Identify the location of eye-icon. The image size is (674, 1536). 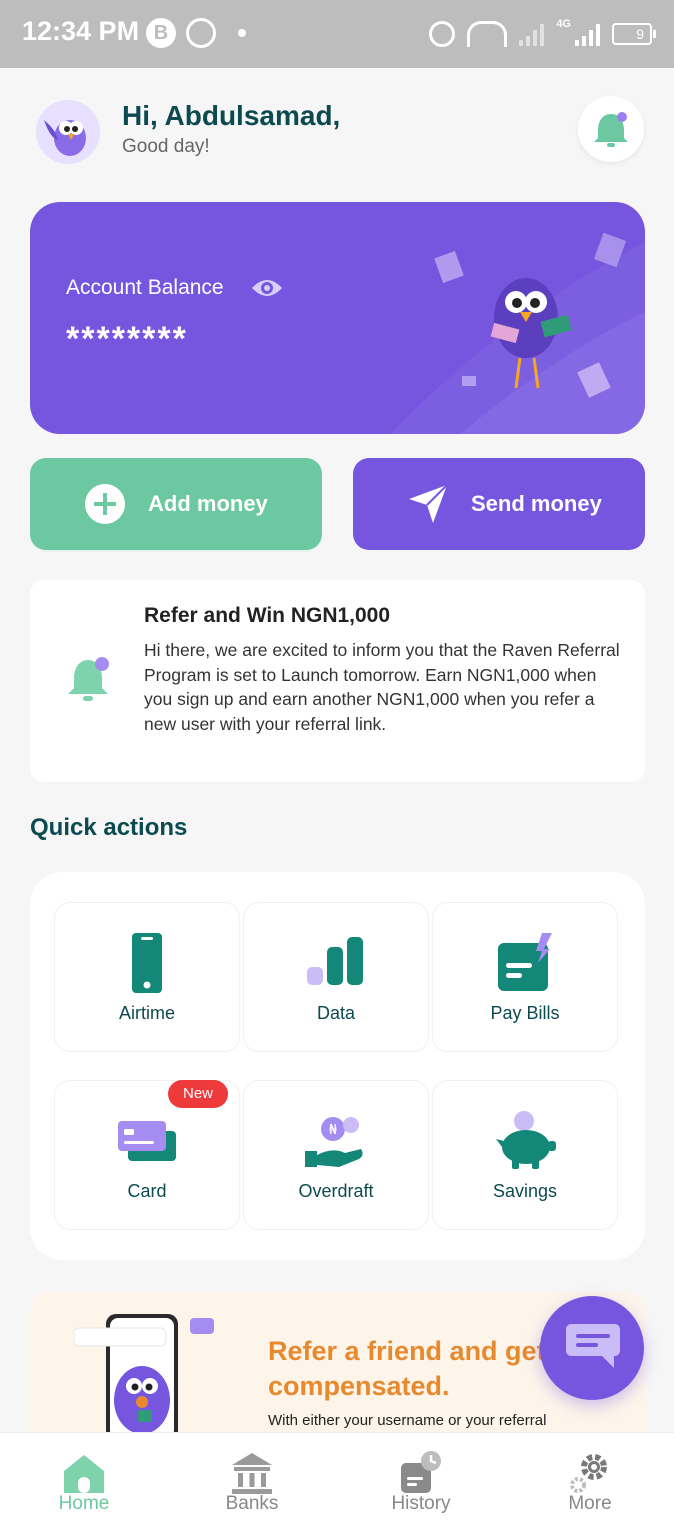
(267, 288).